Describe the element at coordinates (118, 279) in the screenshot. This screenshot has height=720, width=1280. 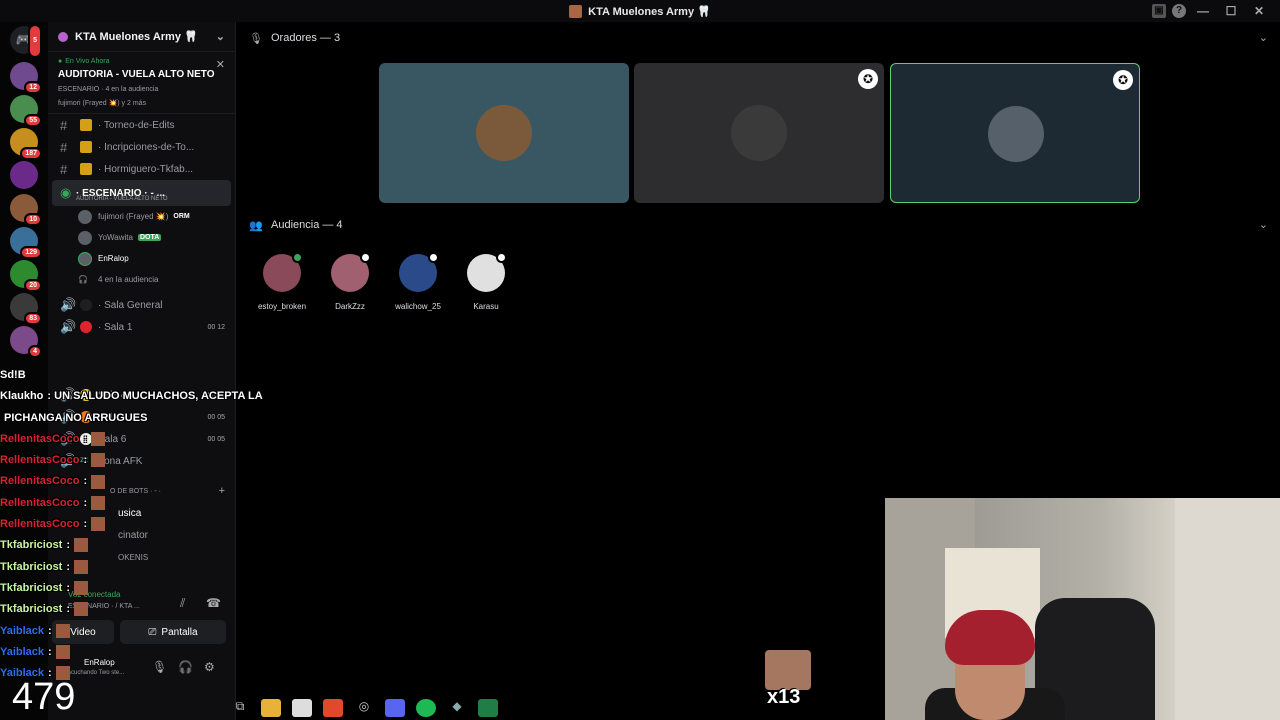
I see `audience-count: 🎧 4 en la audiencia` at that location.